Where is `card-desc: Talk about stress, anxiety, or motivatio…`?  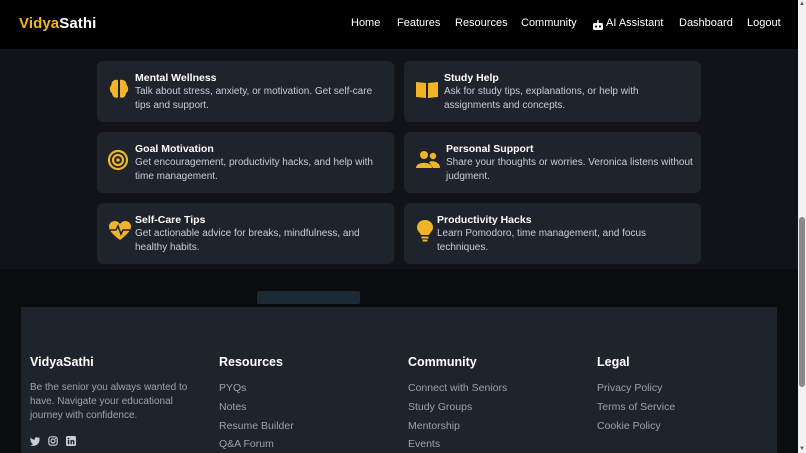
card-desc: Talk about stress, anxiety, or motivatio… is located at coordinates (254, 98).